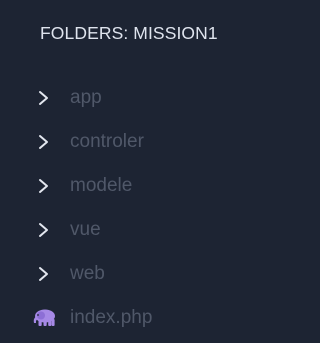 The image size is (320, 343). Describe the element at coordinates (85, 229) in the screenshot. I see `folder-label: vue` at that location.